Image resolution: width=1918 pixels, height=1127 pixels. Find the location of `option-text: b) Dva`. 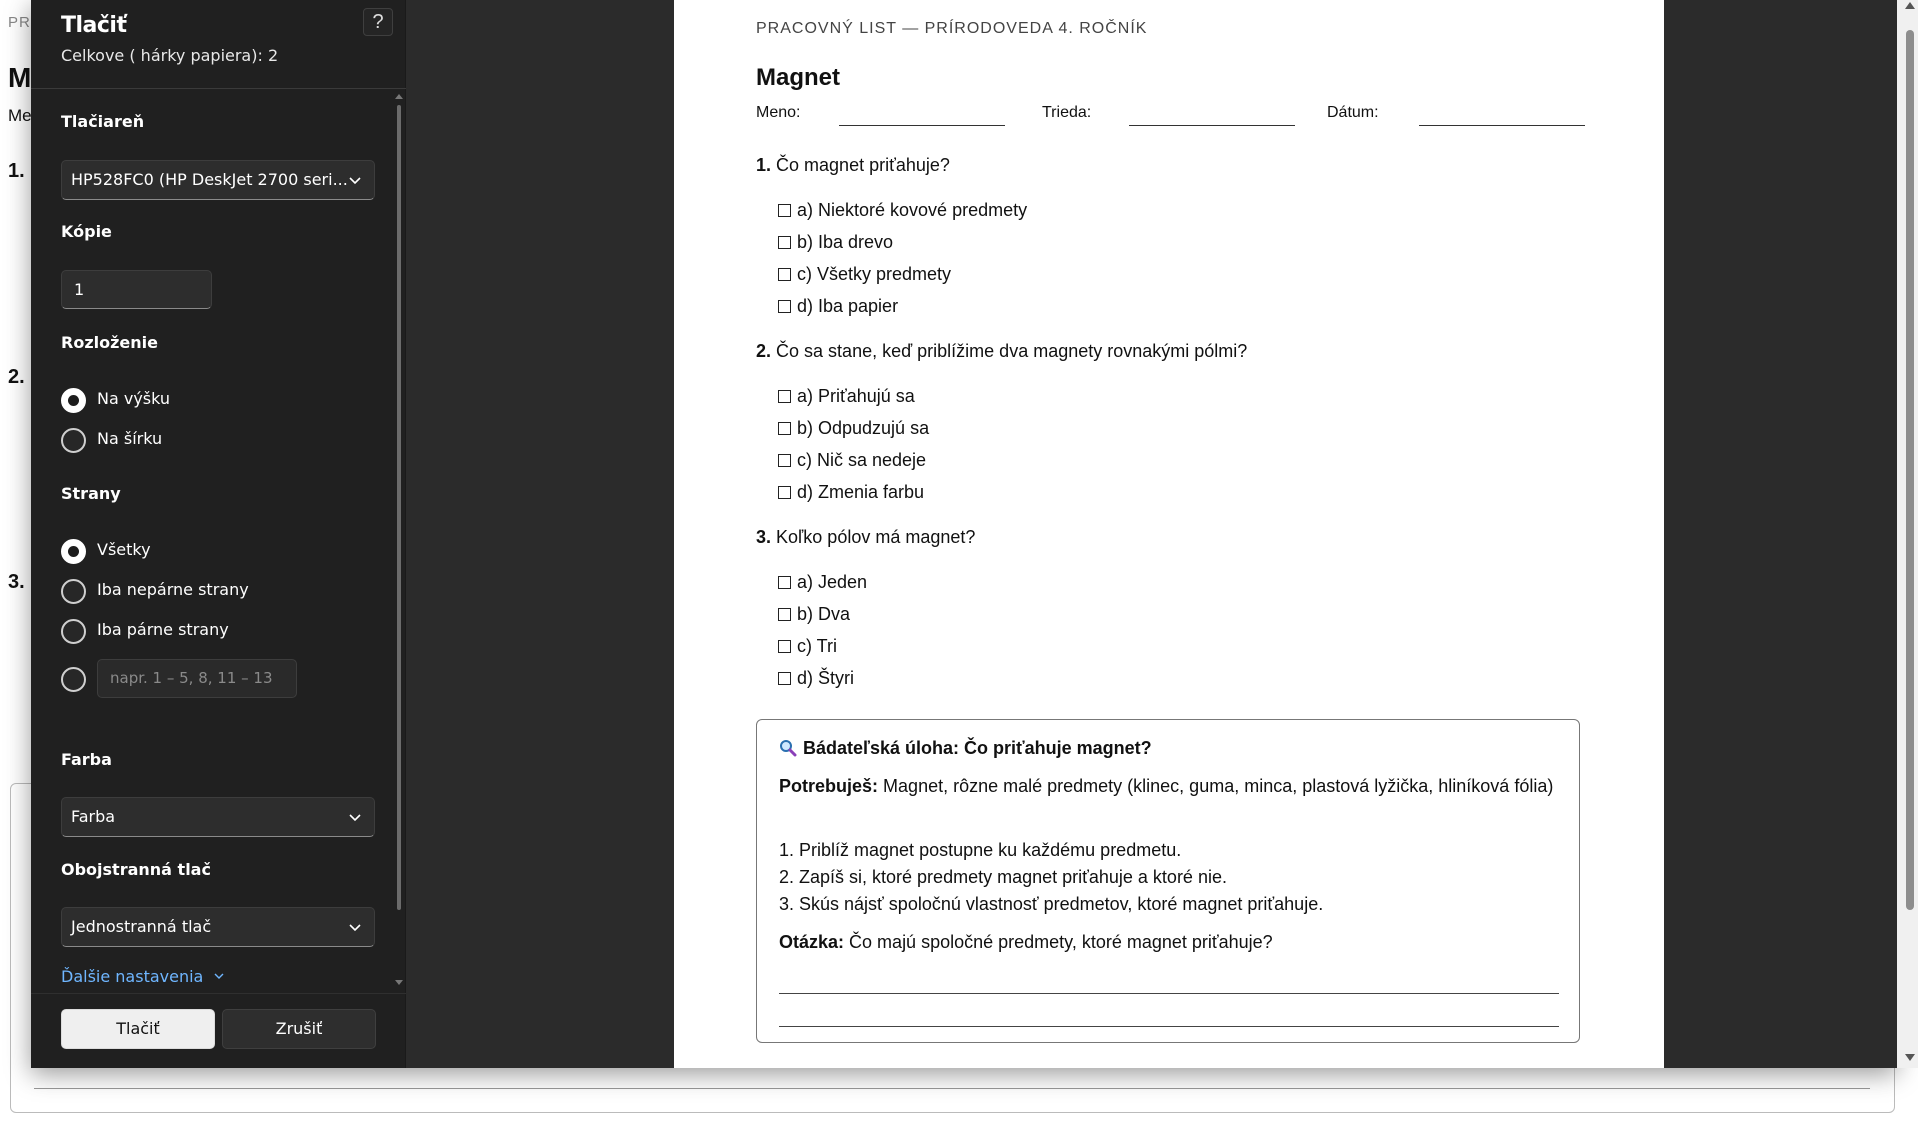

option-text: b) Dva is located at coordinates (824, 614).